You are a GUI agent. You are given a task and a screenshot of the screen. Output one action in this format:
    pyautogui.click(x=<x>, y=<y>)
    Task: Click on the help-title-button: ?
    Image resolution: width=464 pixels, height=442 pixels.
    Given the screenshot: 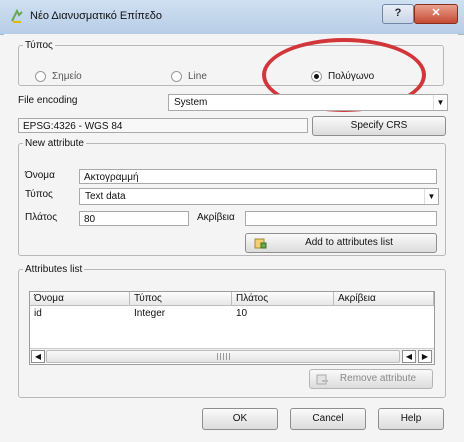 What is the action you would take?
    pyautogui.click(x=398, y=14)
    